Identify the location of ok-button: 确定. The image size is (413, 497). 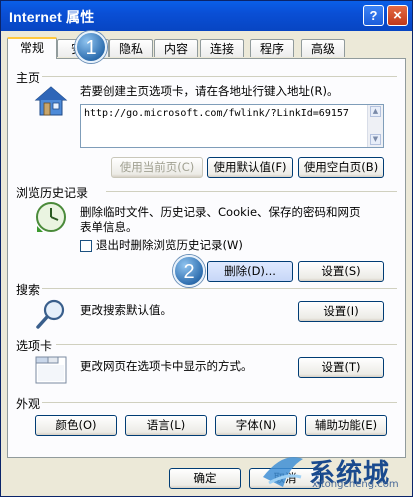
(205, 478).